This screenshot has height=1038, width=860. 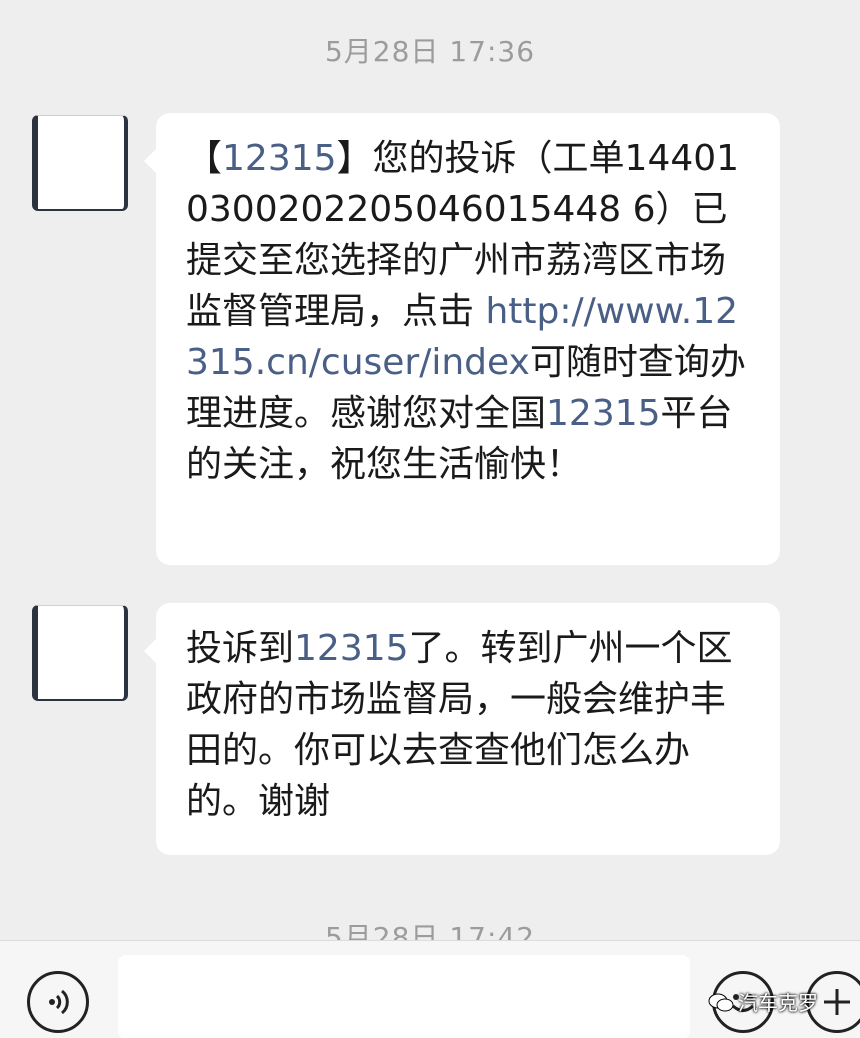 I want to click on timestamp: 5月28日 17:42, so click(x=430, y=930).